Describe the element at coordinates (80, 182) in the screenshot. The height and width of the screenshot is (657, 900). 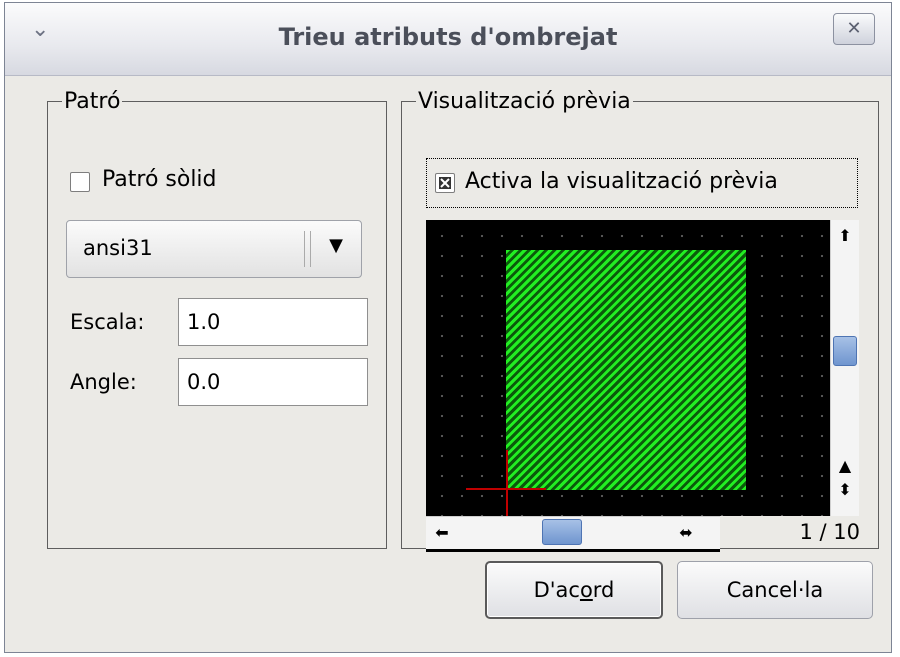
I see `solid-pattern-checkbox` at that location.